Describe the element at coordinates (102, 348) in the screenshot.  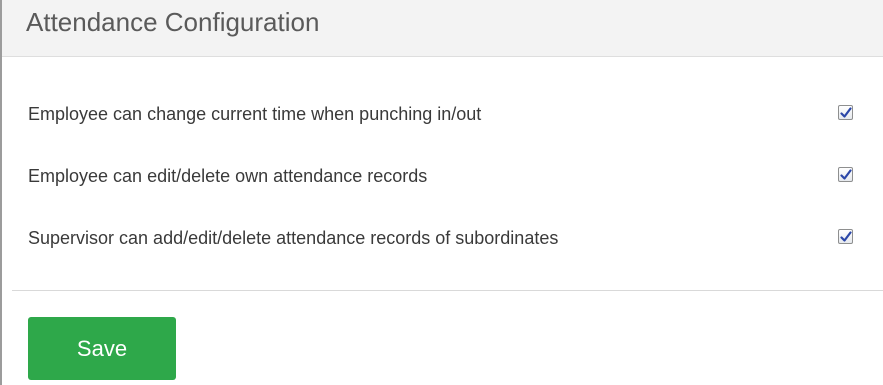
I see `save-button: Save` at that location.